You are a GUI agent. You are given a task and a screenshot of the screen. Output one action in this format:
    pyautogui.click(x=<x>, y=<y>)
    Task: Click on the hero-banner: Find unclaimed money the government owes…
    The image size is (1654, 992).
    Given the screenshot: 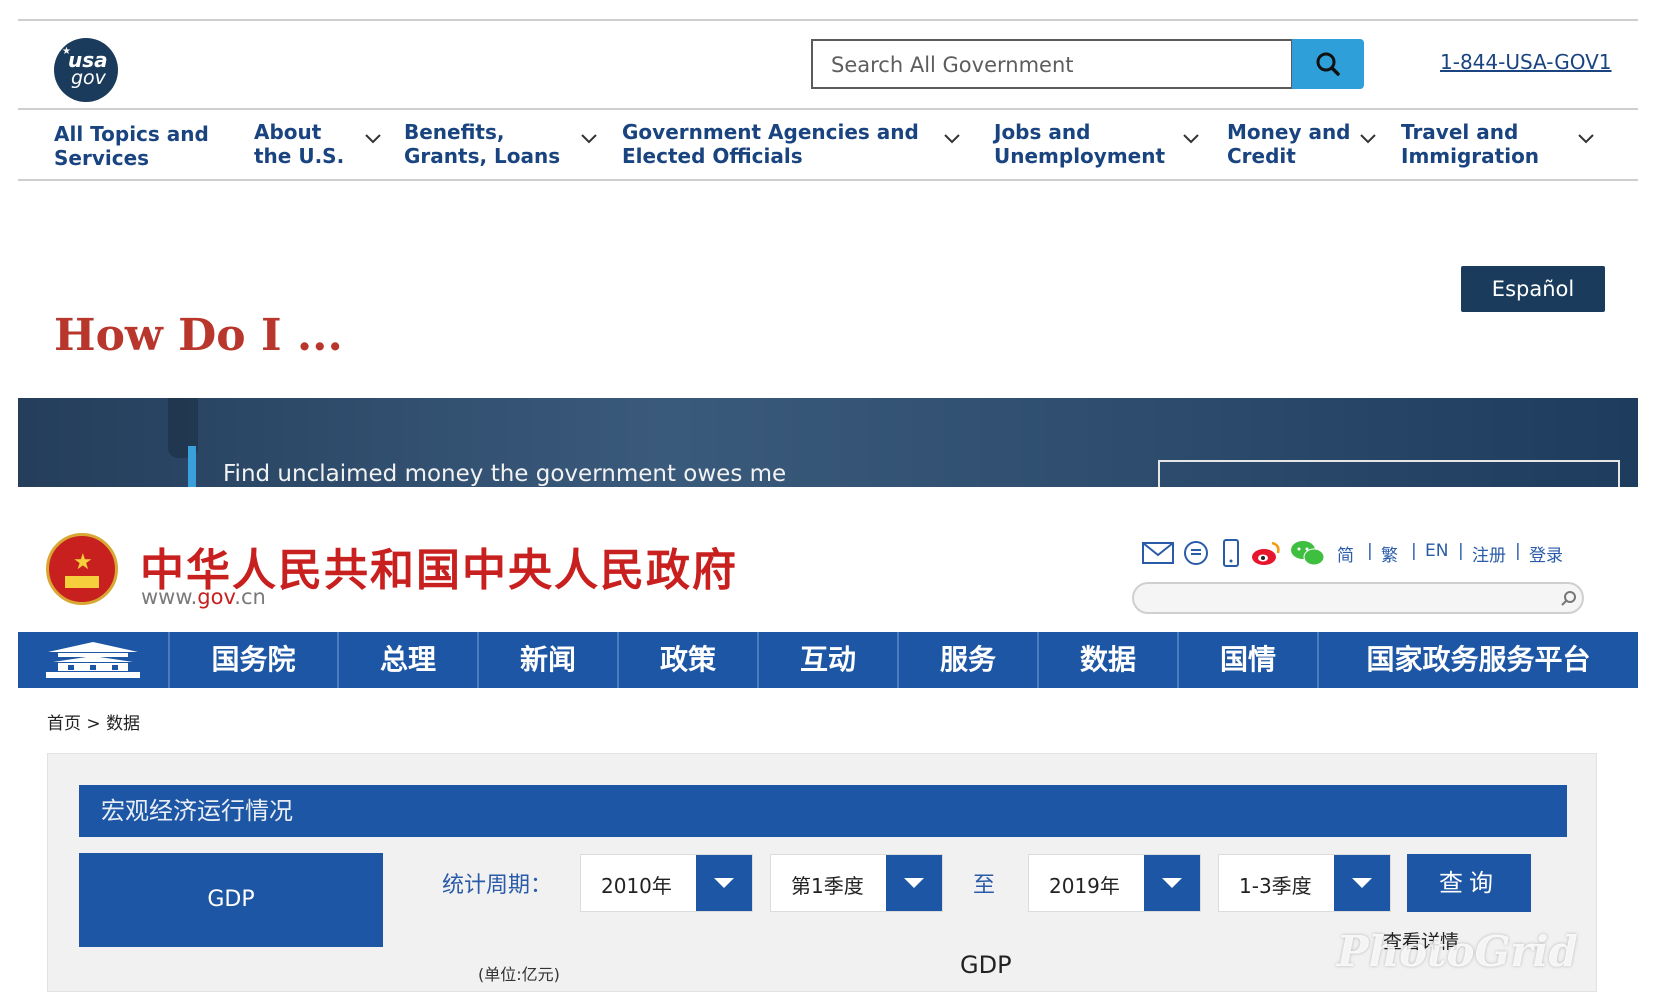 What is the action you would take?
    pyautogui.click(x=828, y=442)
    